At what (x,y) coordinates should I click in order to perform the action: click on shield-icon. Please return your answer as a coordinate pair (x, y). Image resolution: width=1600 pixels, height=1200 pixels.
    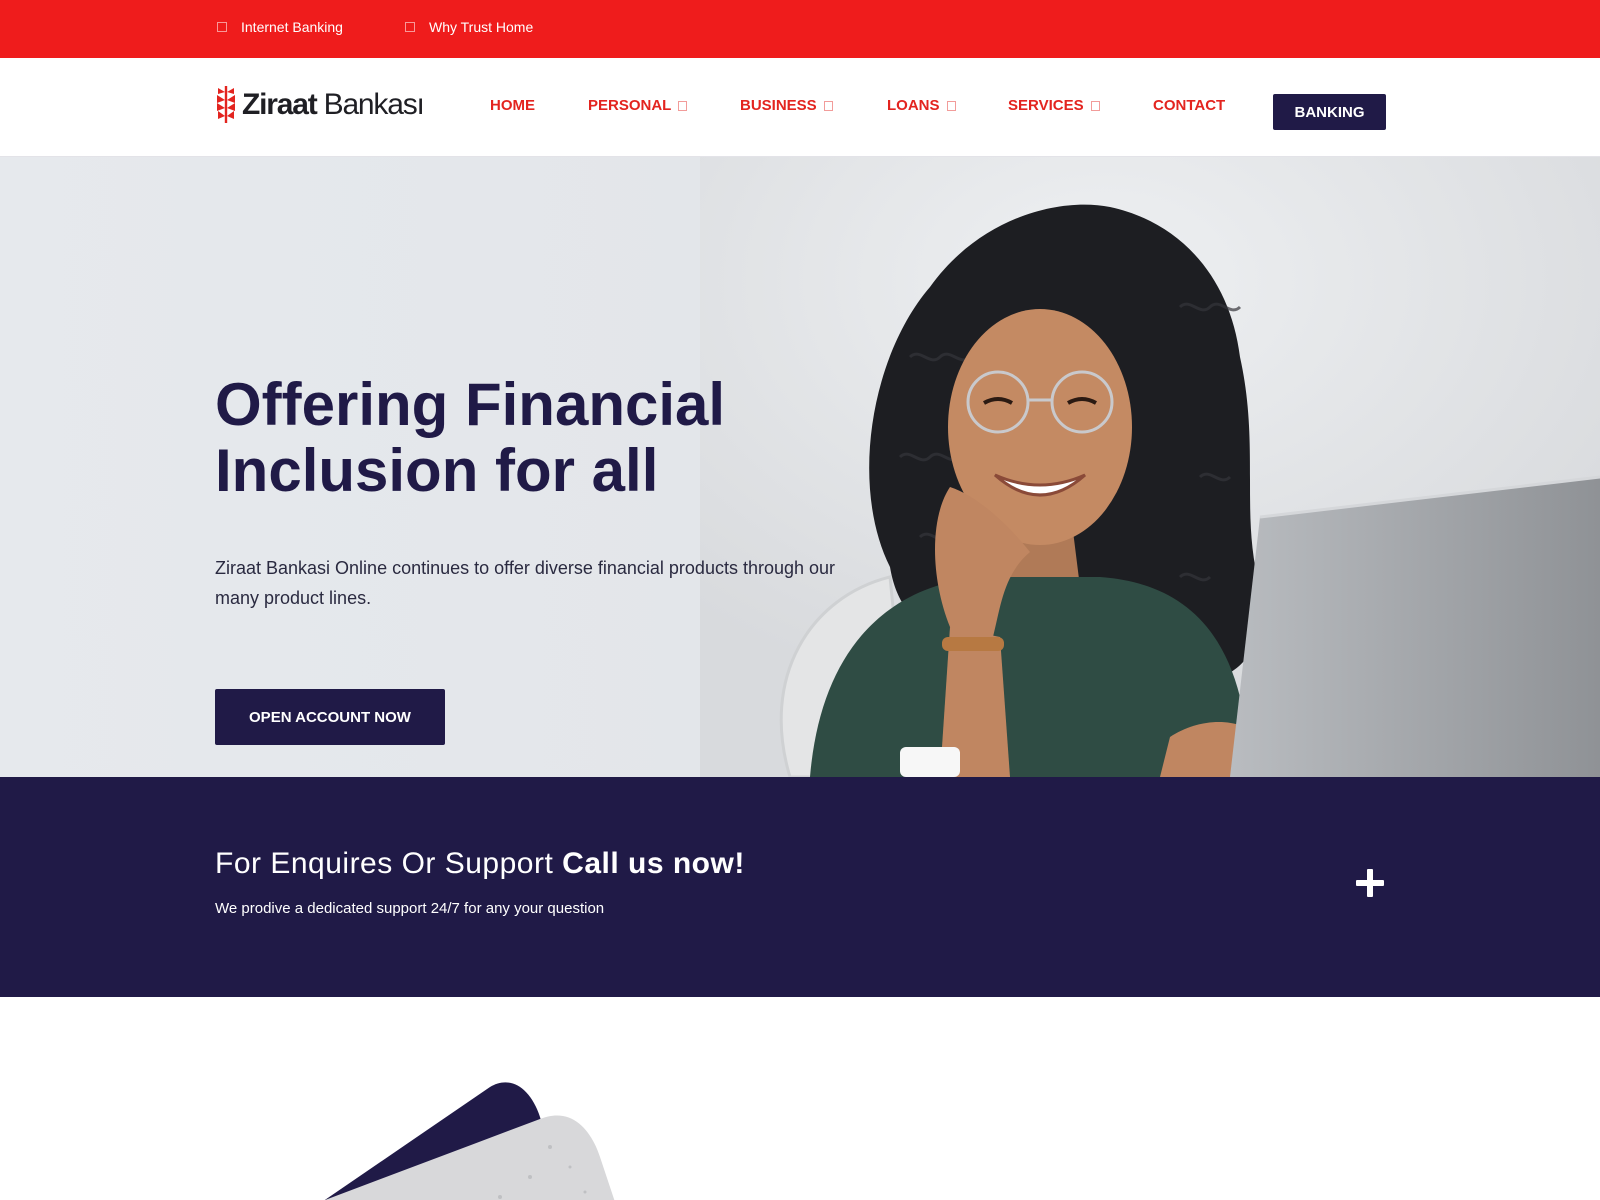
    Looking at the image, I should click on (410, 27).